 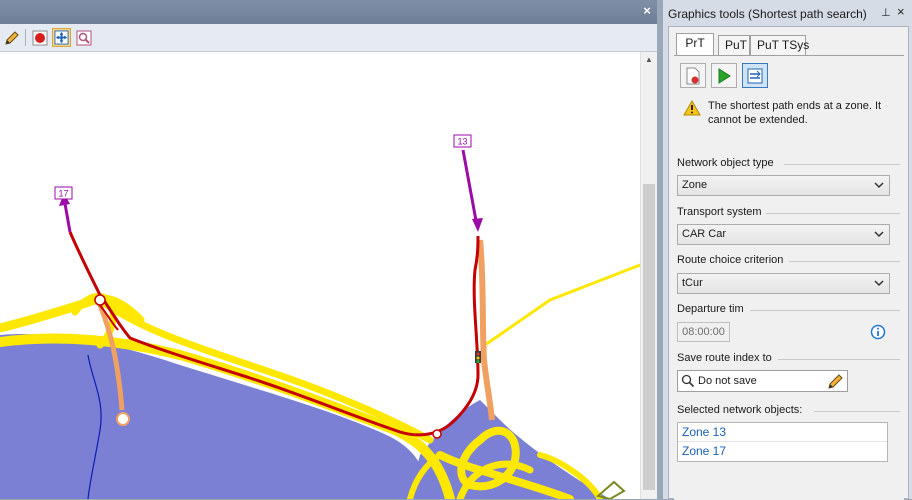 What do you see at coordinates (742, 410) in the screenshot?
I see `selected-objects-label: Selected network objects:` at bounding box center [742, 410].